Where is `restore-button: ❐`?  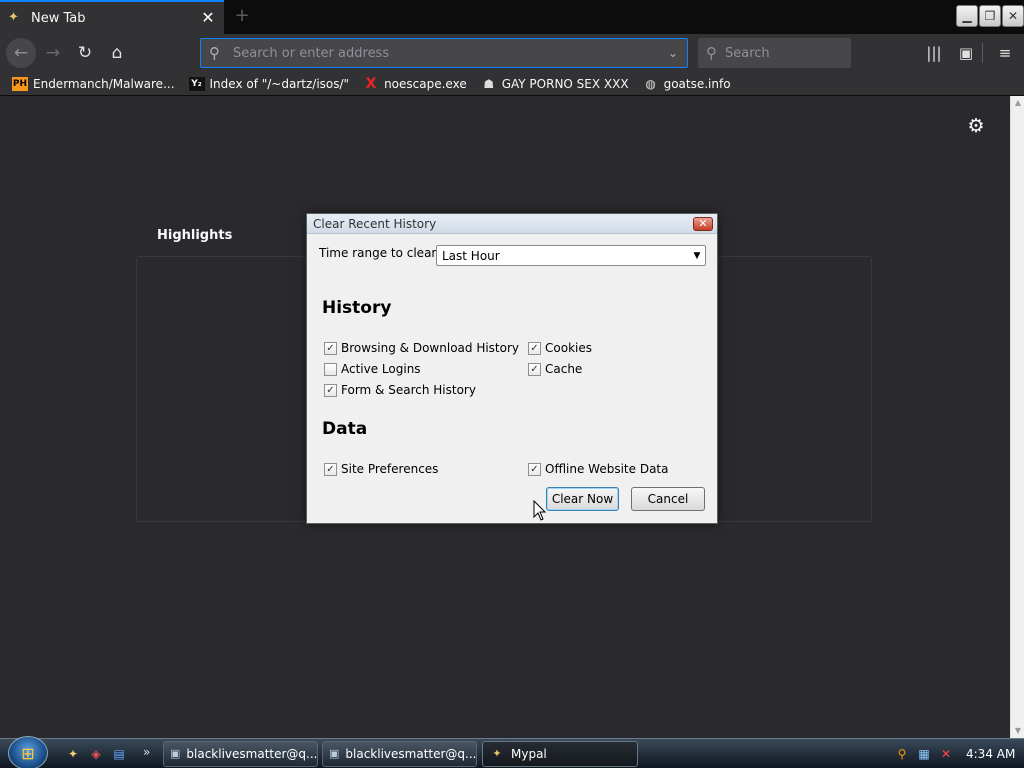 restore-button: ❐ is located at coordinates (990, 16).